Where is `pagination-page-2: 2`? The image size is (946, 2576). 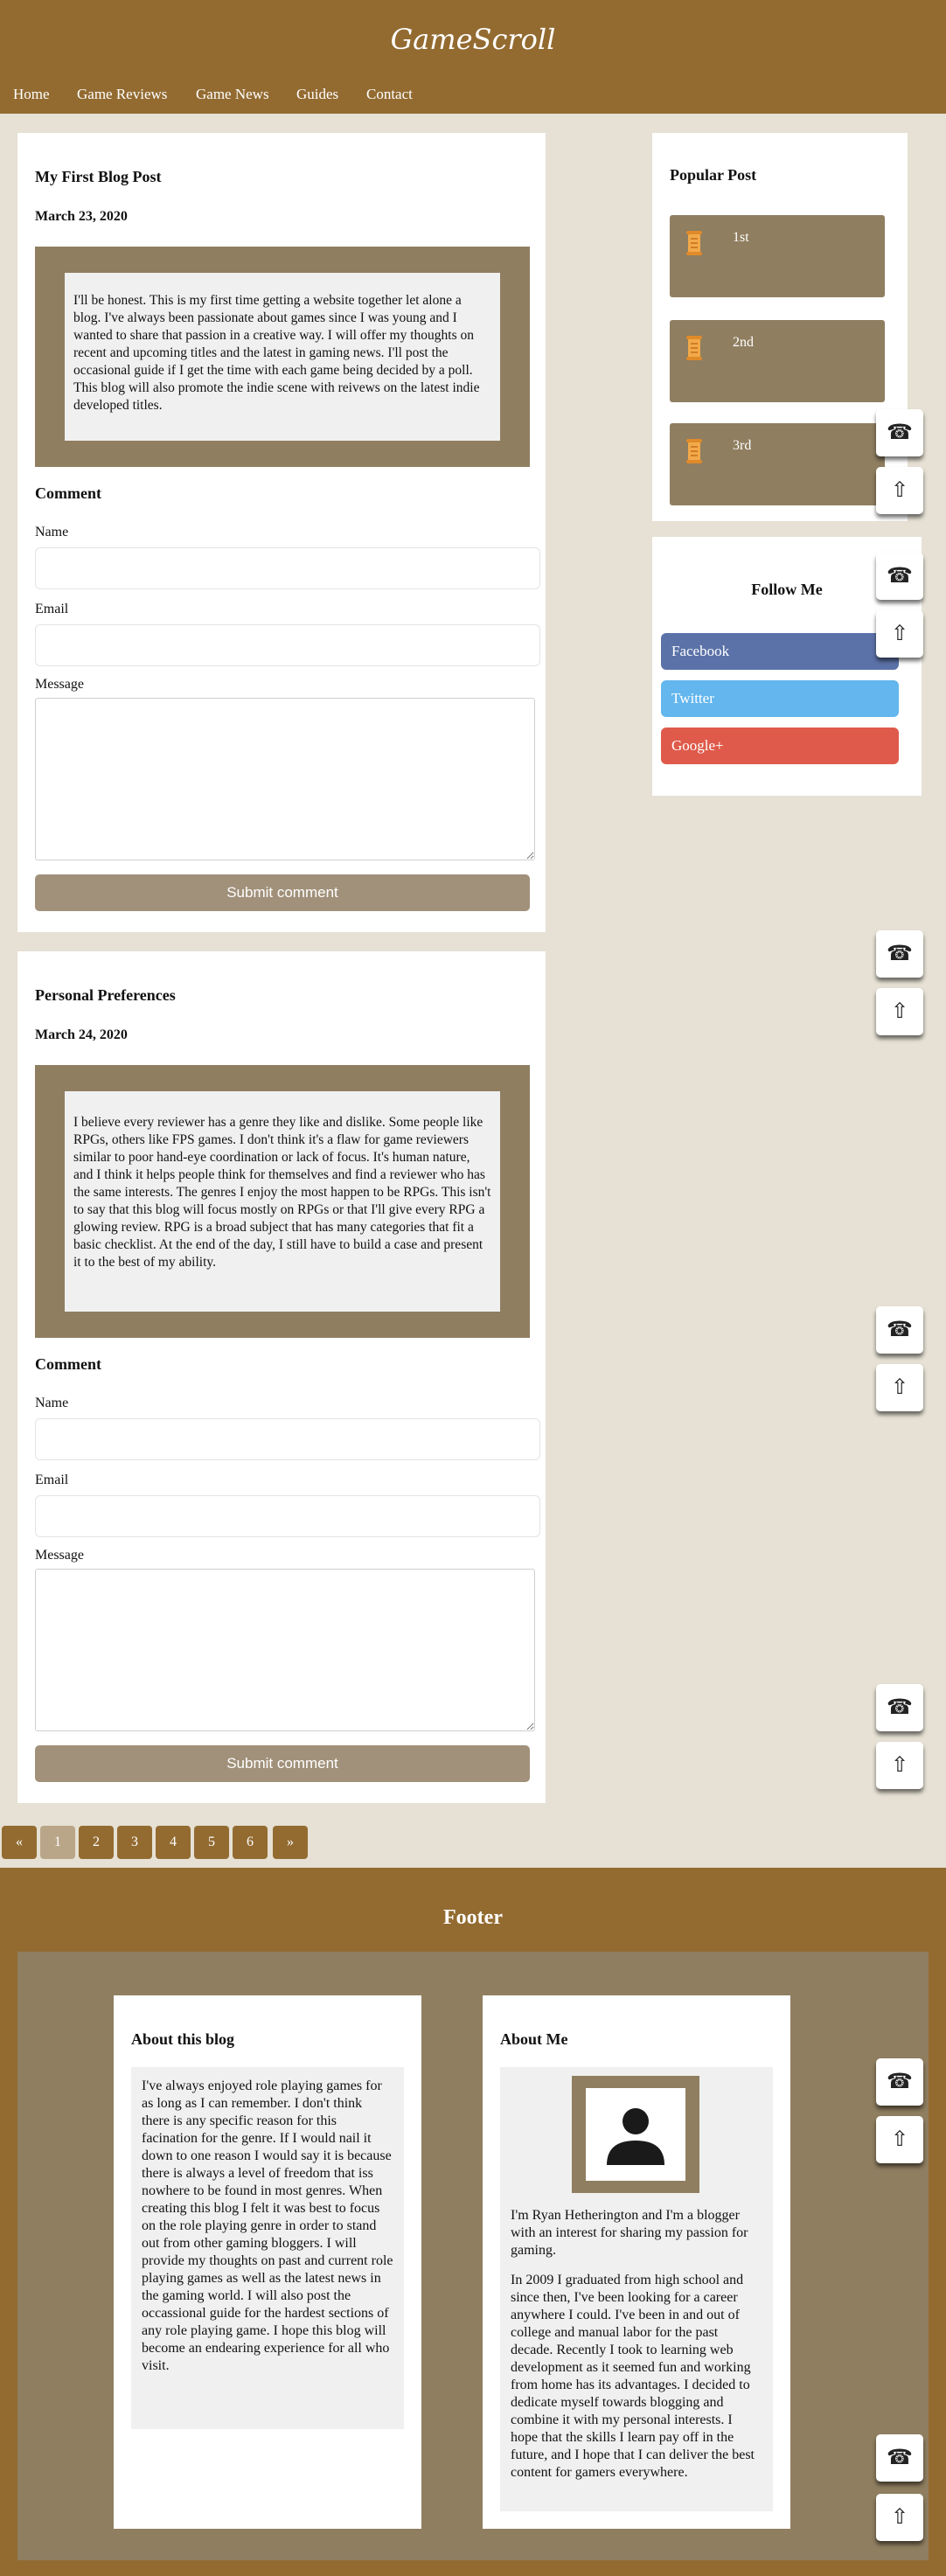
pagination-page-2: 2 is located at coordinates (96, 1842).